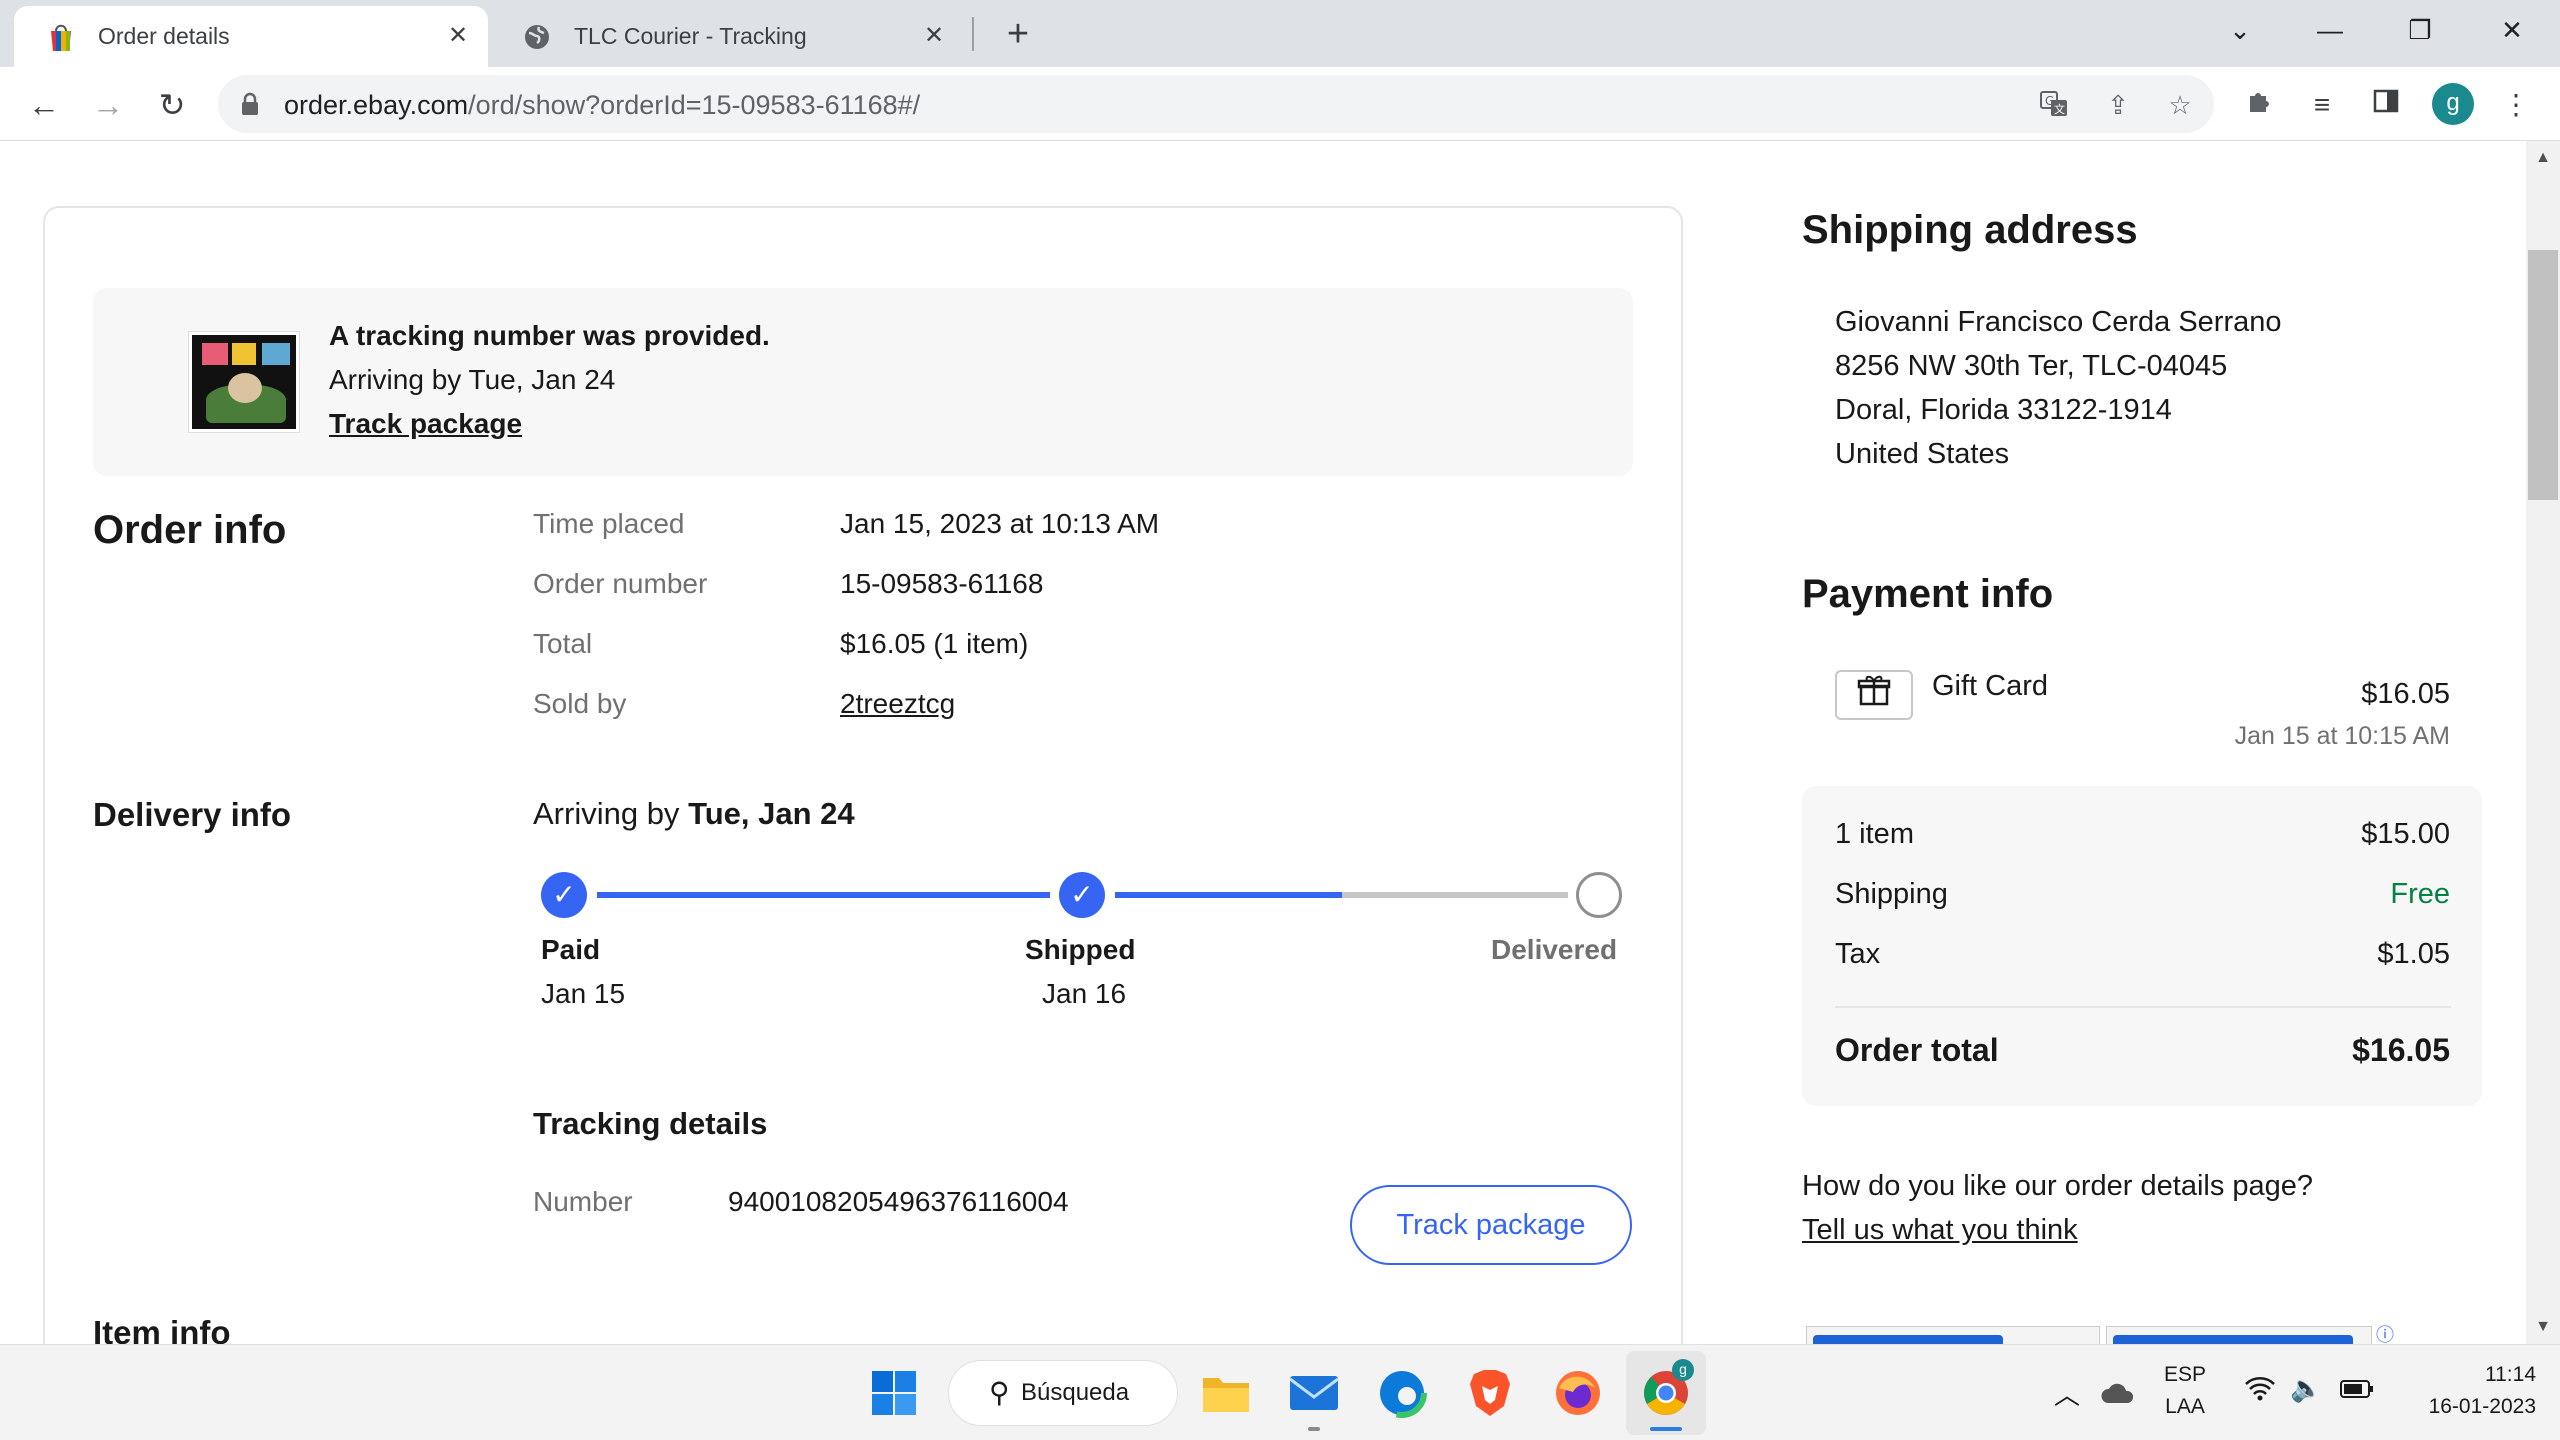  What do you see at coordinates (580, 703) in the screenshot?
I see `sold-by-label: Sold by` at bounding box center [580, 703].